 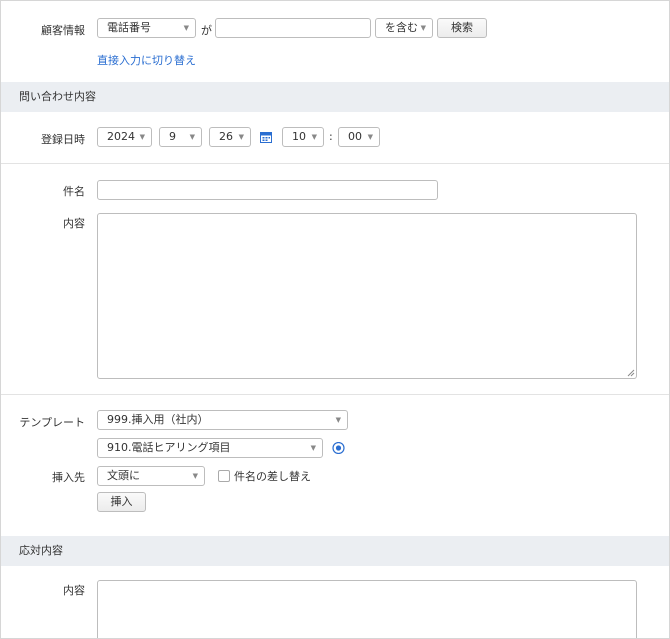 I want to click on template-item-select: 910.電話ヒアリング項目 ▼, so click(x=210, y=448).